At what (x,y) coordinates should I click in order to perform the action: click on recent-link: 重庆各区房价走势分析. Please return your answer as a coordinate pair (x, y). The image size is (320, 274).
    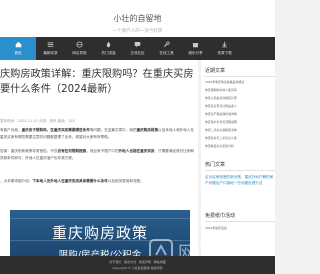
    Looking at the image, I should click on (240, 146).